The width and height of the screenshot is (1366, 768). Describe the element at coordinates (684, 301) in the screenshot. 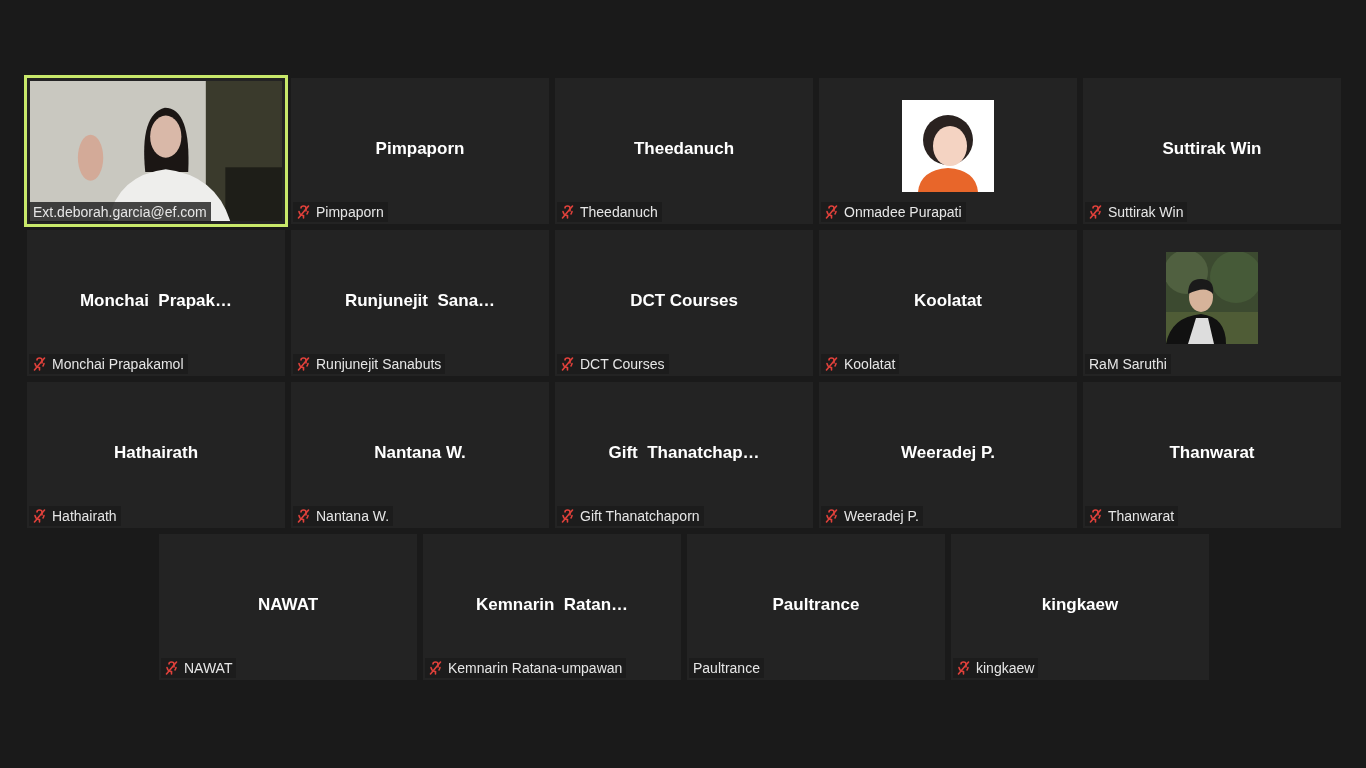

I see `participant-display-name: DCT Courses` at that location.